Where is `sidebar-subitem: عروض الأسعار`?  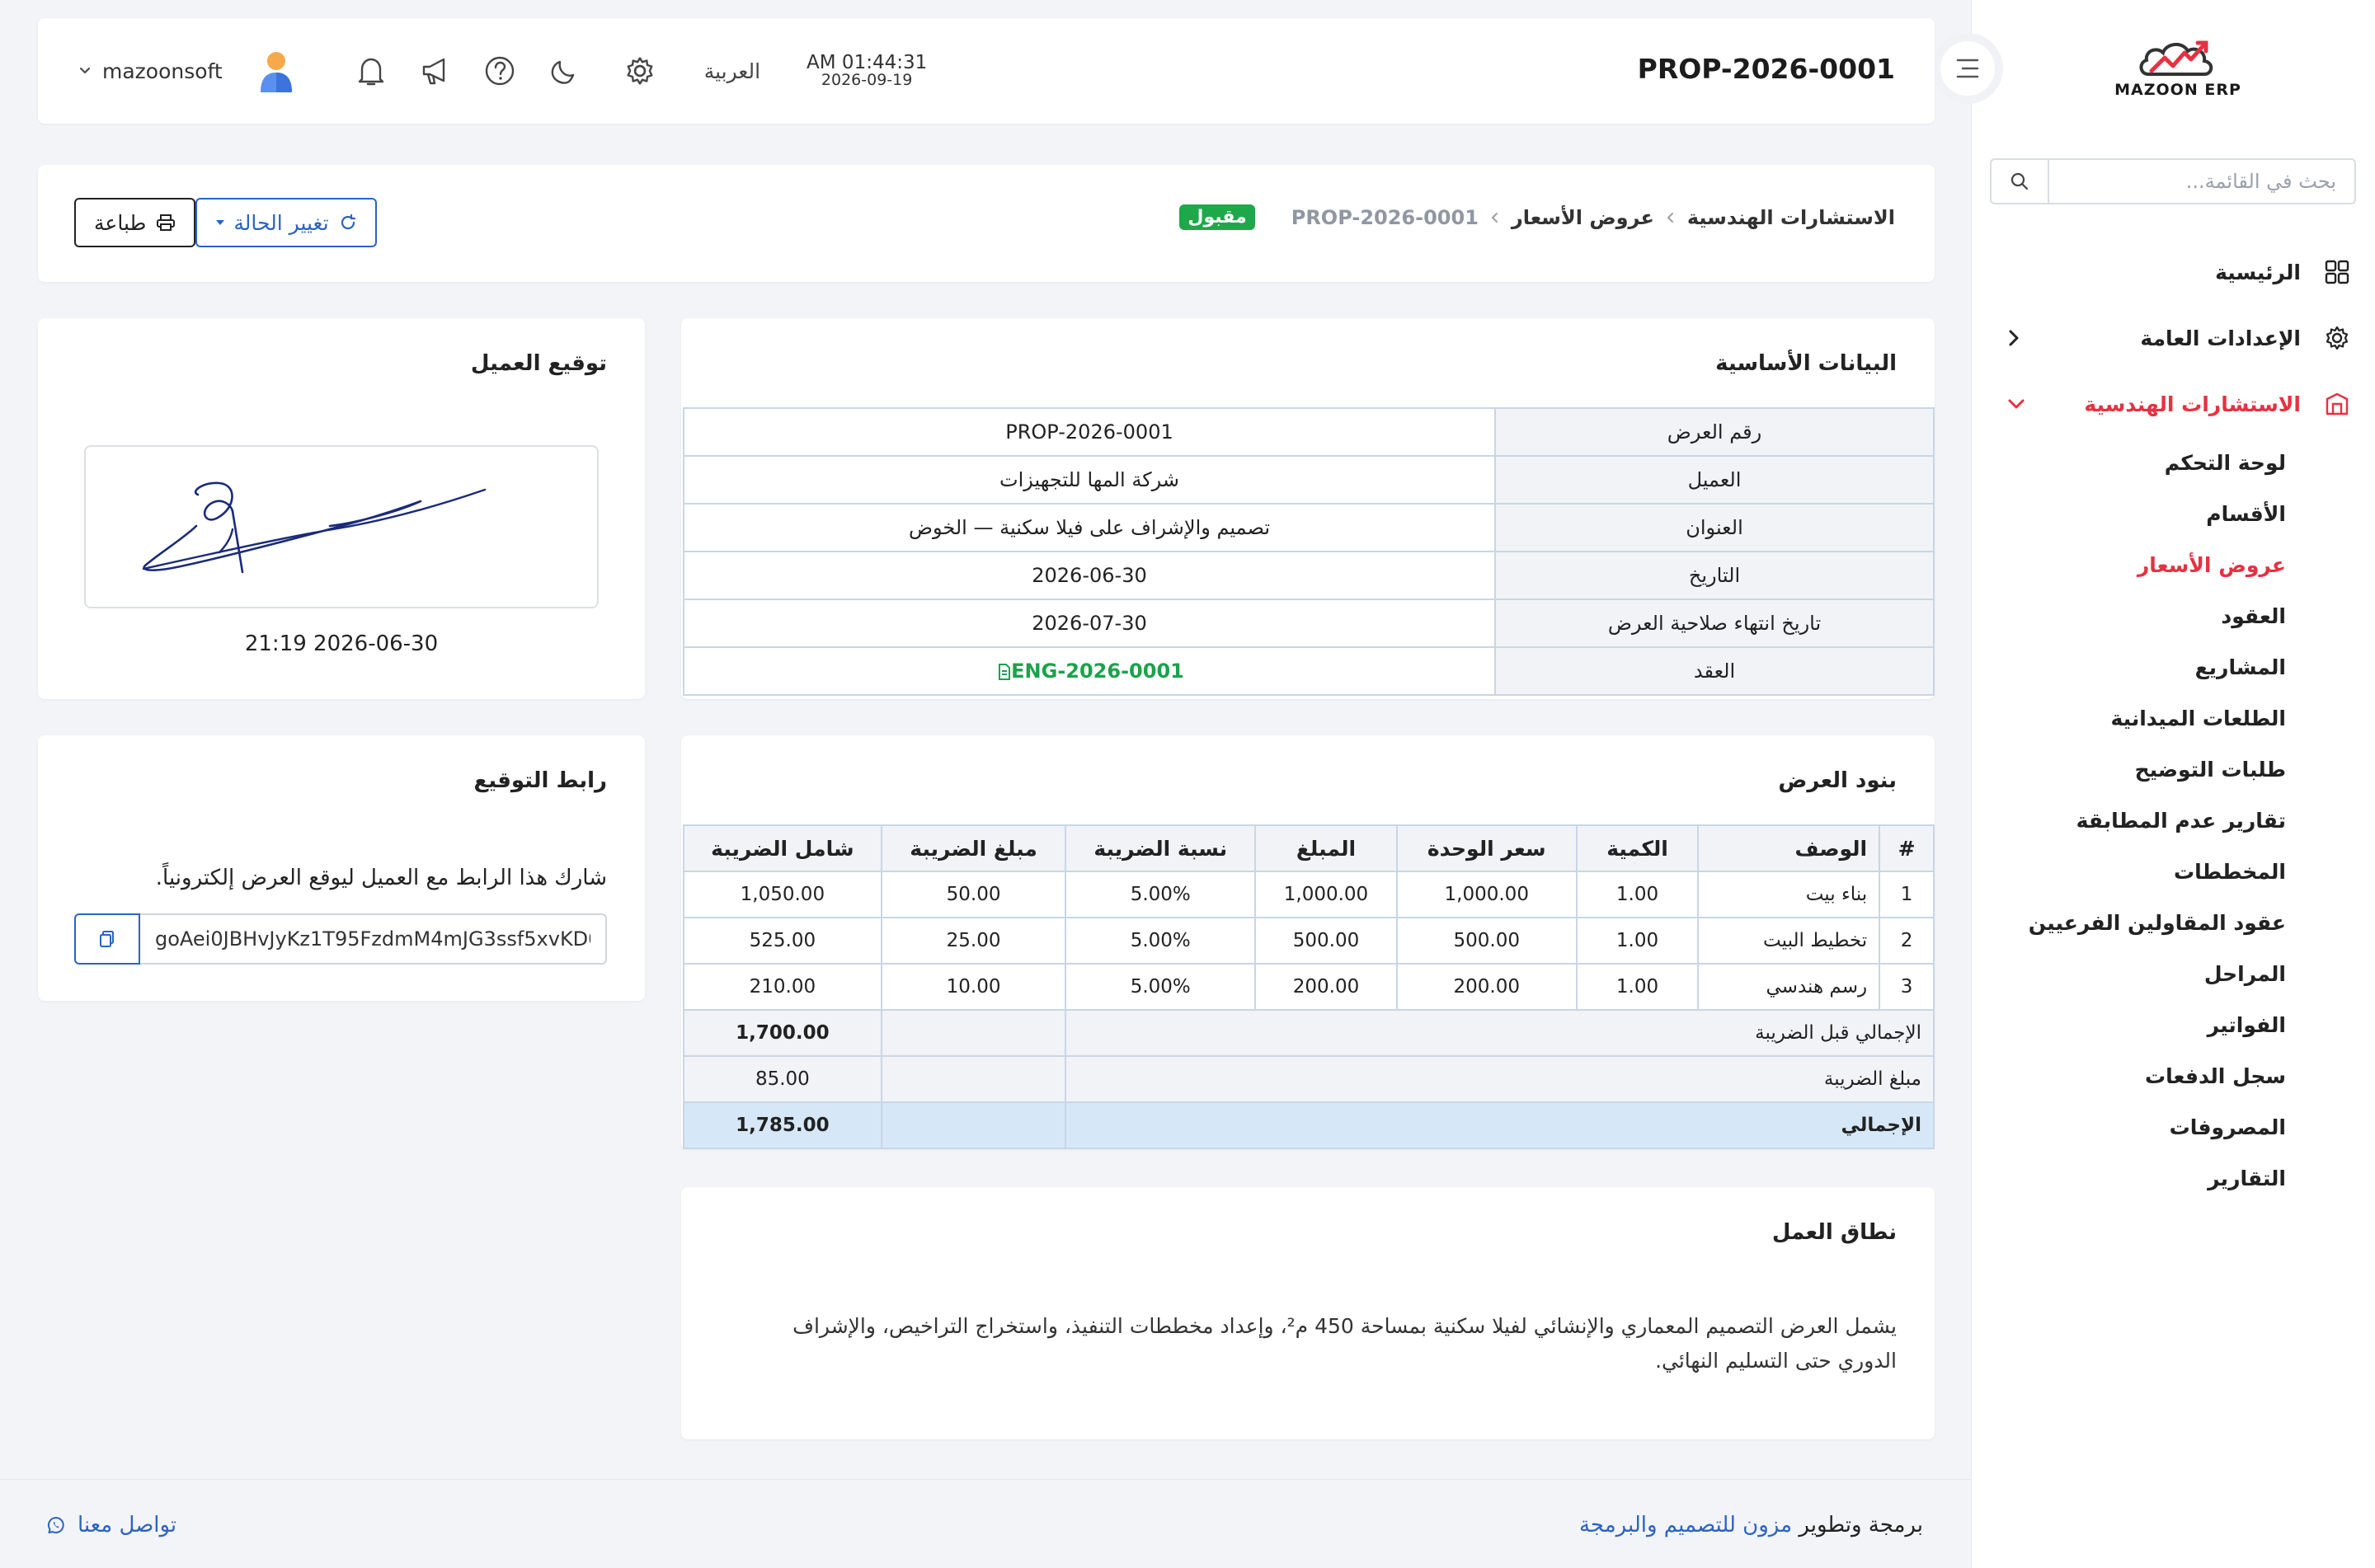
sidebar-subitem: عروض الأسعار is located at coordinates (2173, 564).